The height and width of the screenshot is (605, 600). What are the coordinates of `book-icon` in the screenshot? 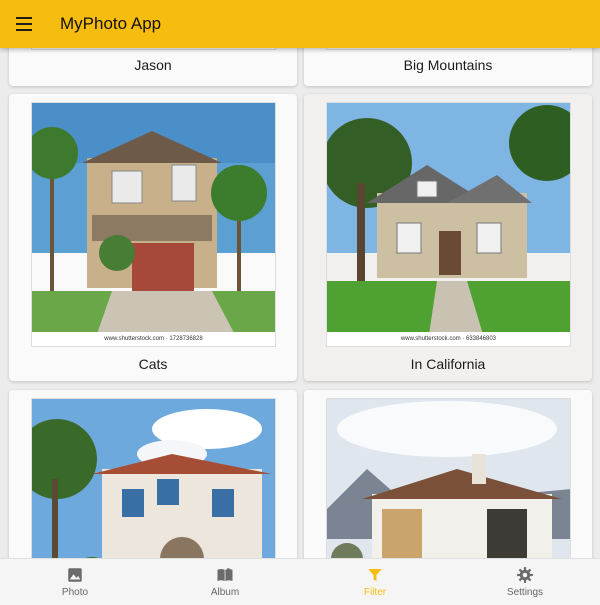 It's located at (225, 574).